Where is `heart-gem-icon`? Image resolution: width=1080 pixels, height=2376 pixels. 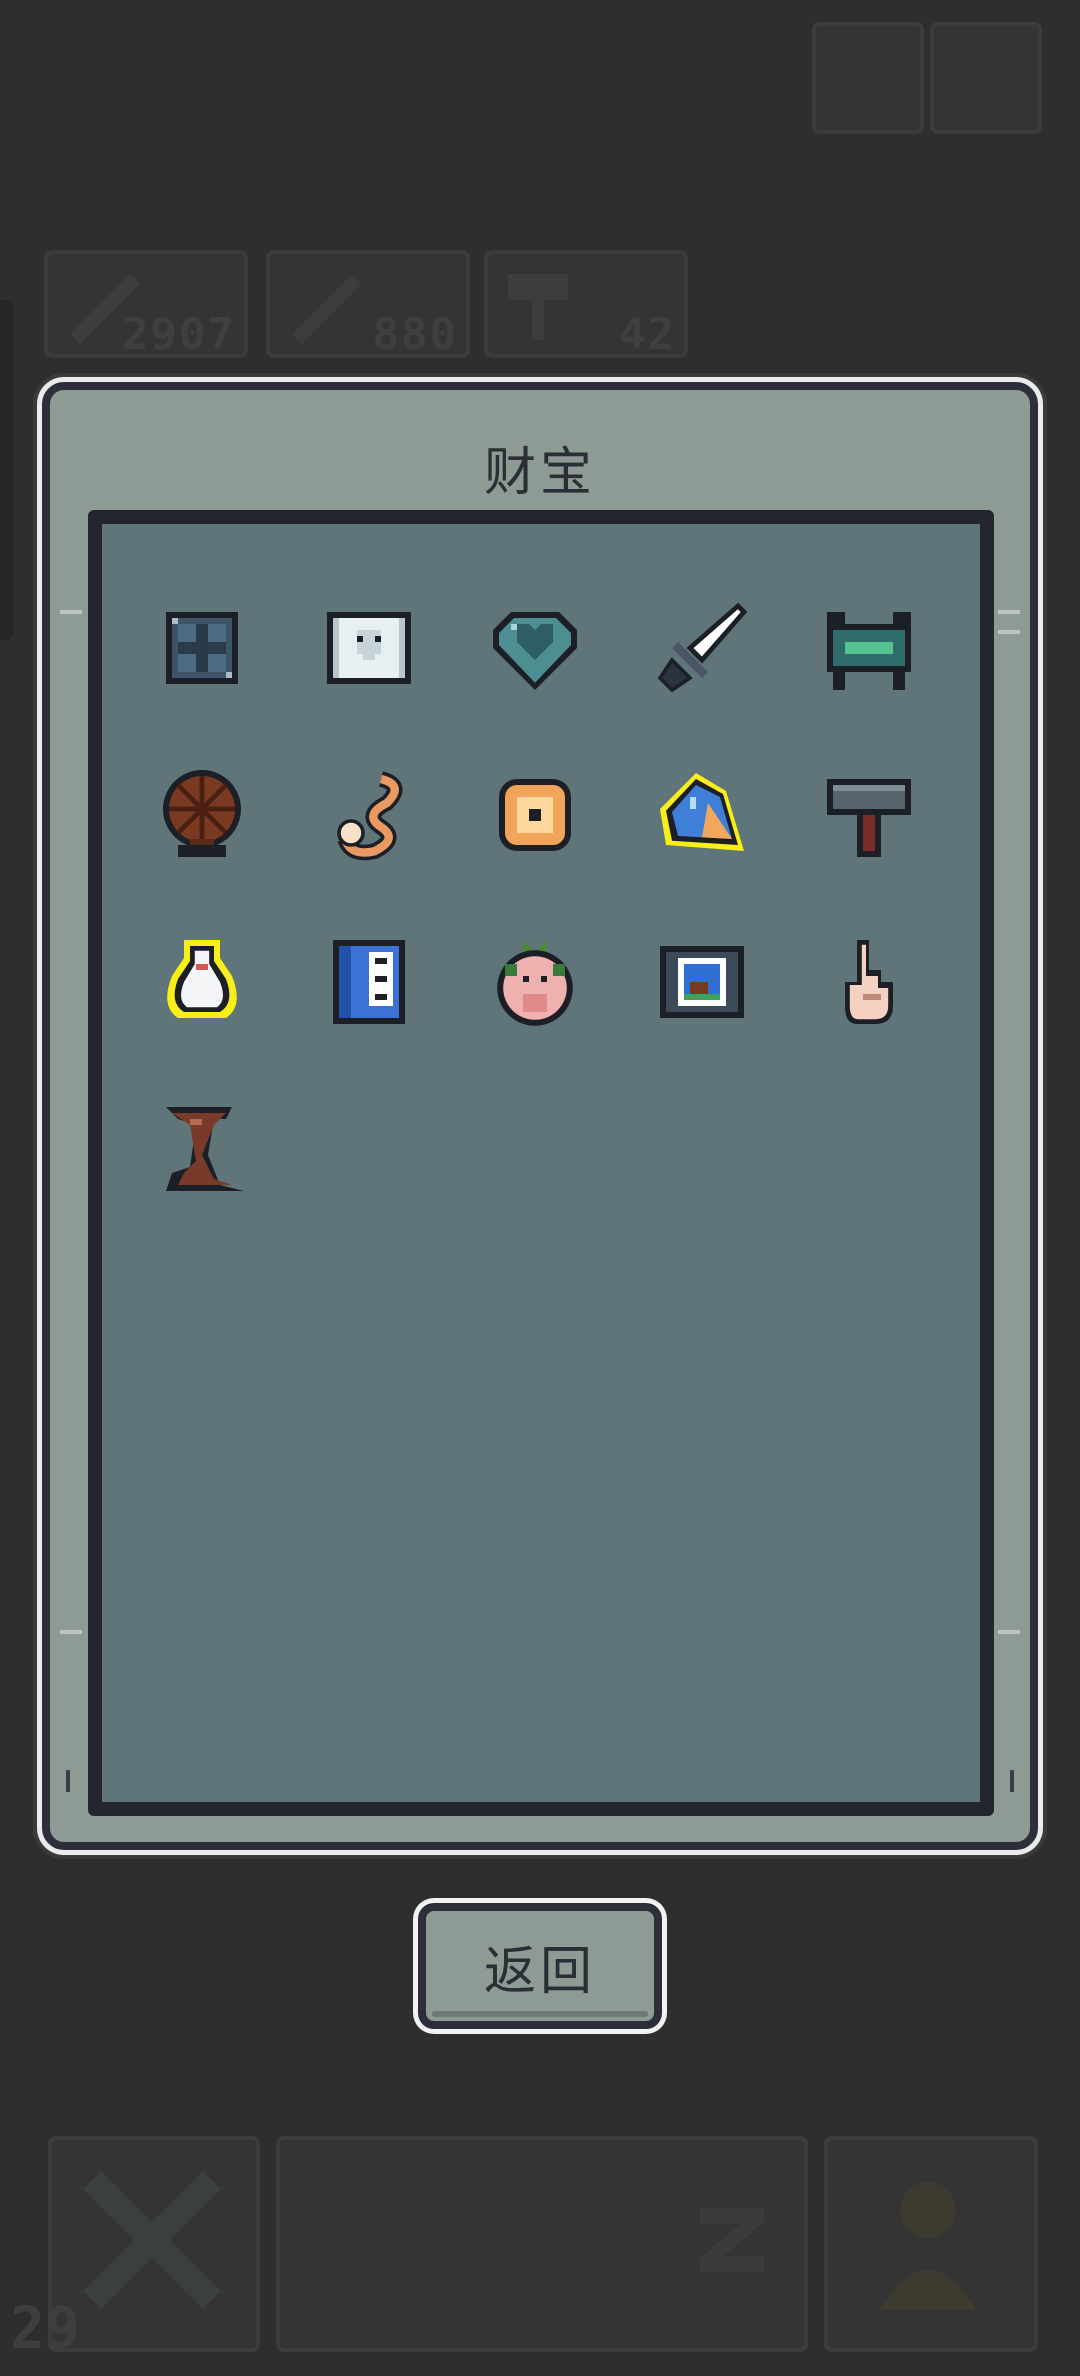
heart-gem-icon is located at coordinates (535, 651).